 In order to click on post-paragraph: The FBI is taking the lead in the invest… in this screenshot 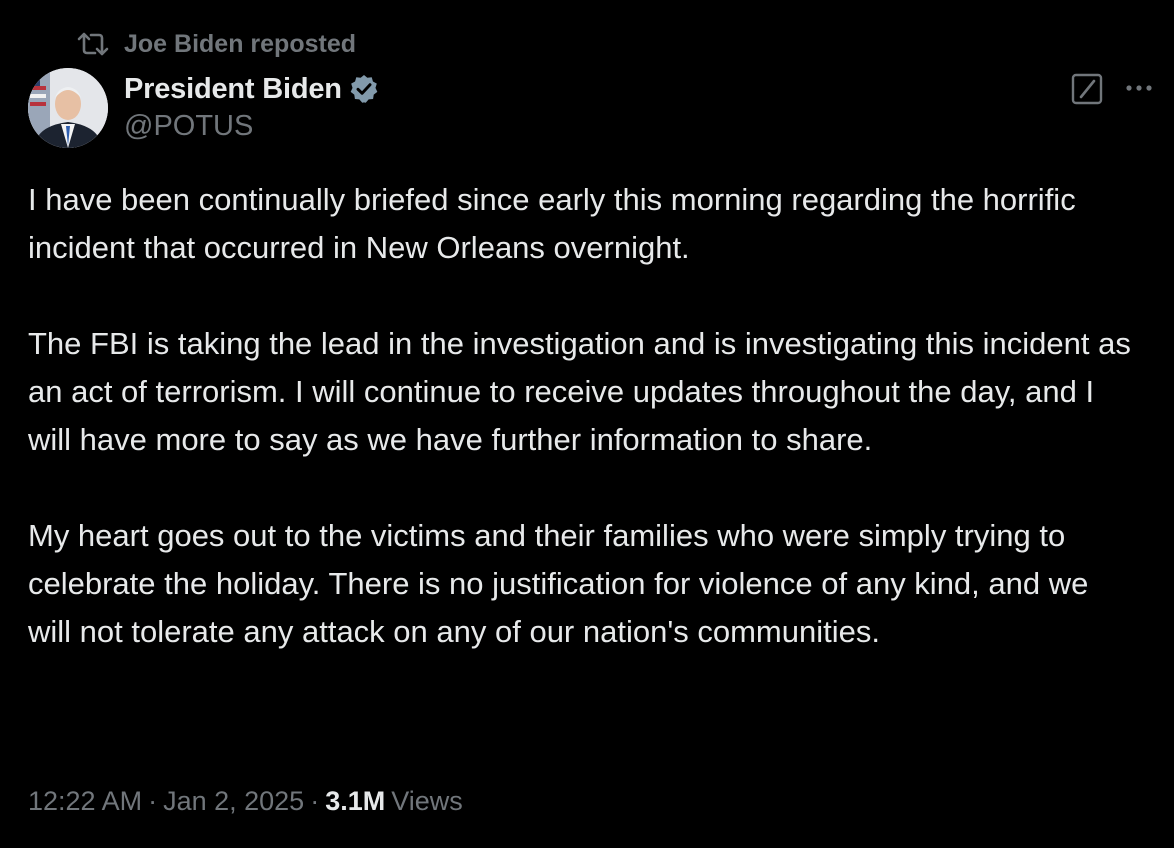, I will do `click(579, 391)`.